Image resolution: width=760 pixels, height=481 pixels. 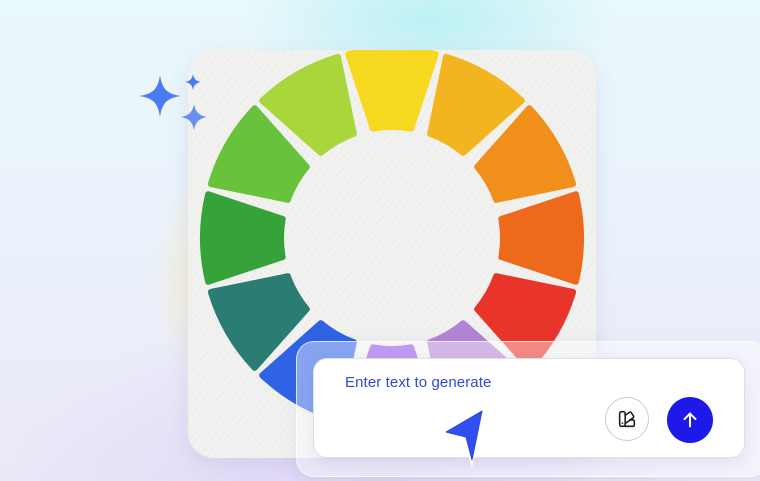 I want to click on style-palette-icon, so click(x=627, y=419).